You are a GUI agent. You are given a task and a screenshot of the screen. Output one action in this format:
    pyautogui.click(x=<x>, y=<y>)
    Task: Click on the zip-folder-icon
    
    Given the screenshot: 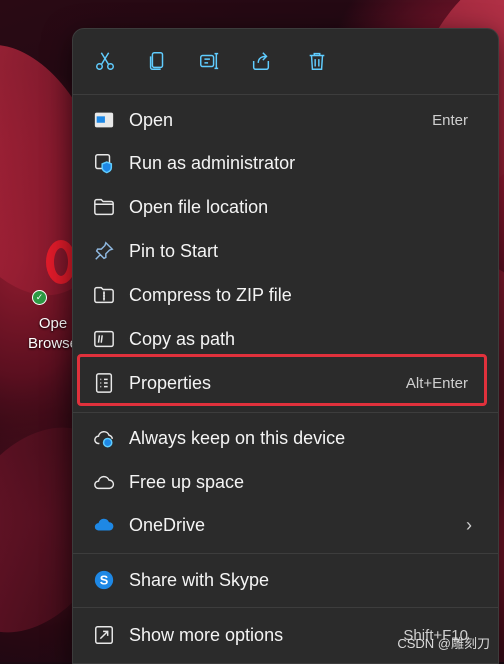 What is the action you would take?
    pyautogui.click(x=104, y=295)
    